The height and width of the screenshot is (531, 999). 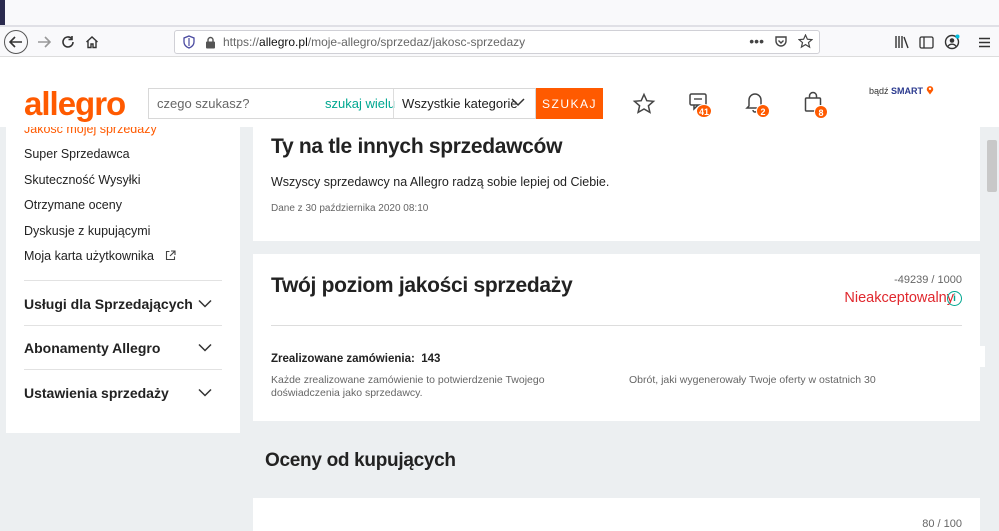 What do you see at coordinates (901, 90) in the screenshot?
I see `smart-promo: bądź SMART` at bounding box center [901, 90].